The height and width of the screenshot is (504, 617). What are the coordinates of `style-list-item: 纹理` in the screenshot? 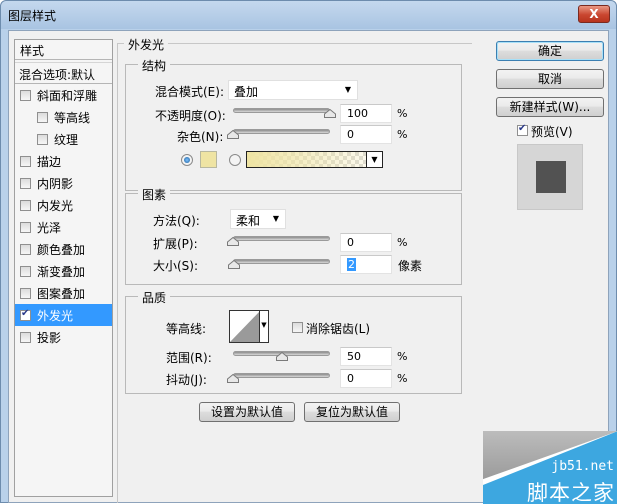 It's located at (63, 139).